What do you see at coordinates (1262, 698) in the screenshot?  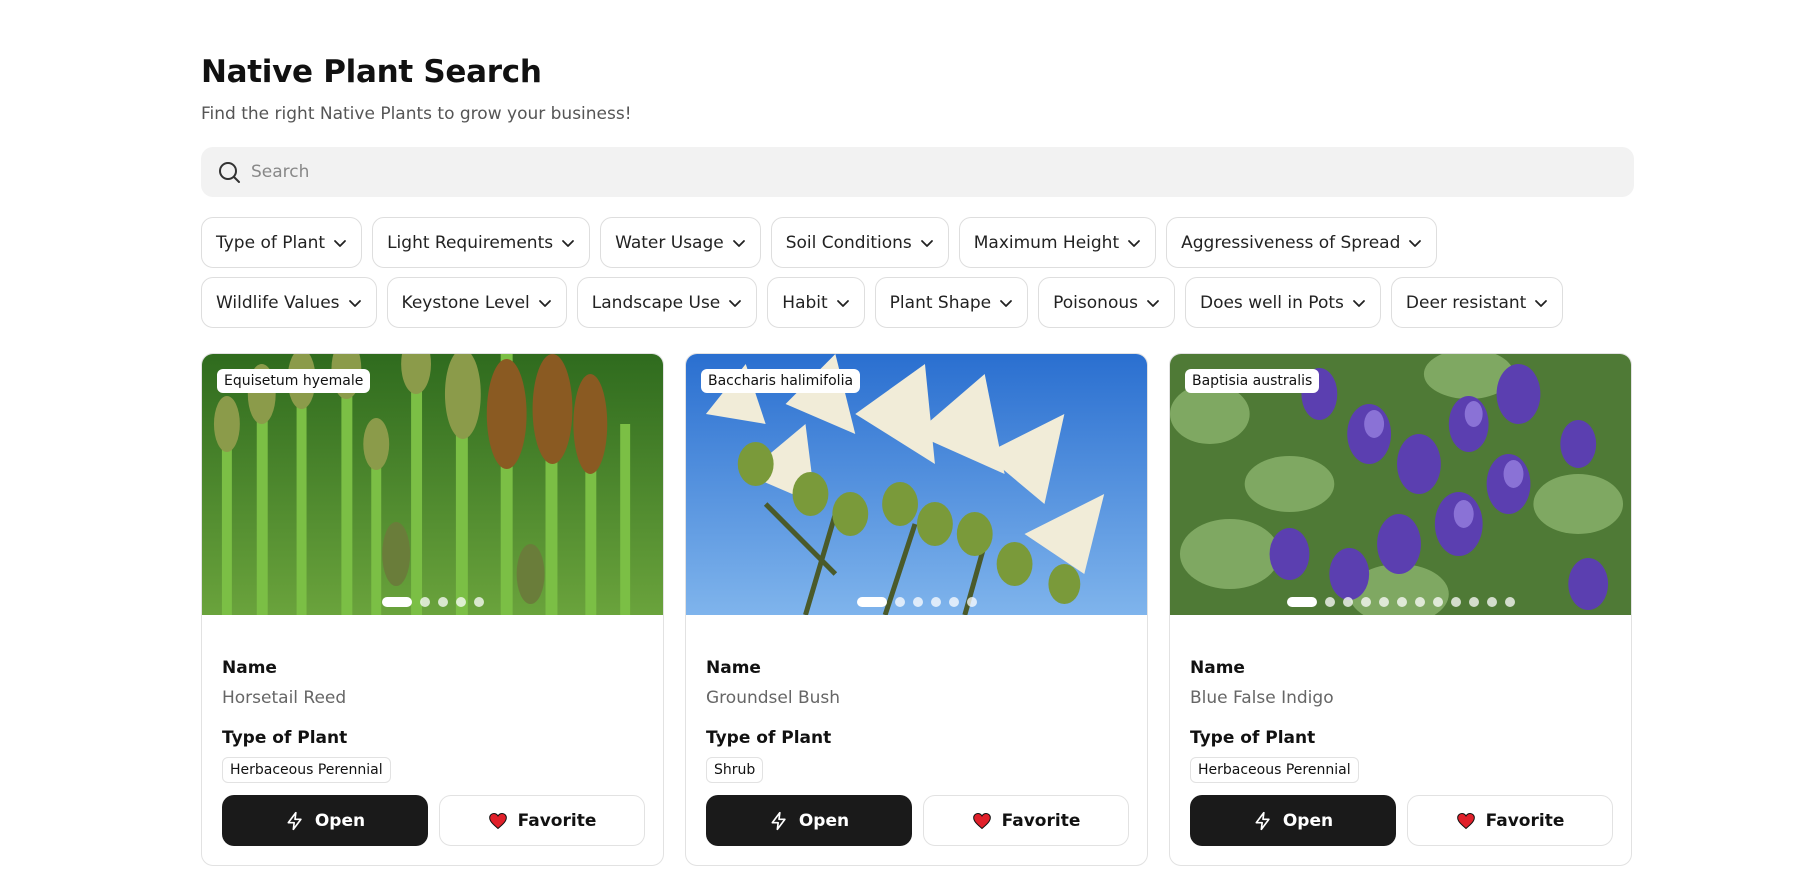 I see `plant-name: Blue False Indigo` at bounding box center [1262, 698].